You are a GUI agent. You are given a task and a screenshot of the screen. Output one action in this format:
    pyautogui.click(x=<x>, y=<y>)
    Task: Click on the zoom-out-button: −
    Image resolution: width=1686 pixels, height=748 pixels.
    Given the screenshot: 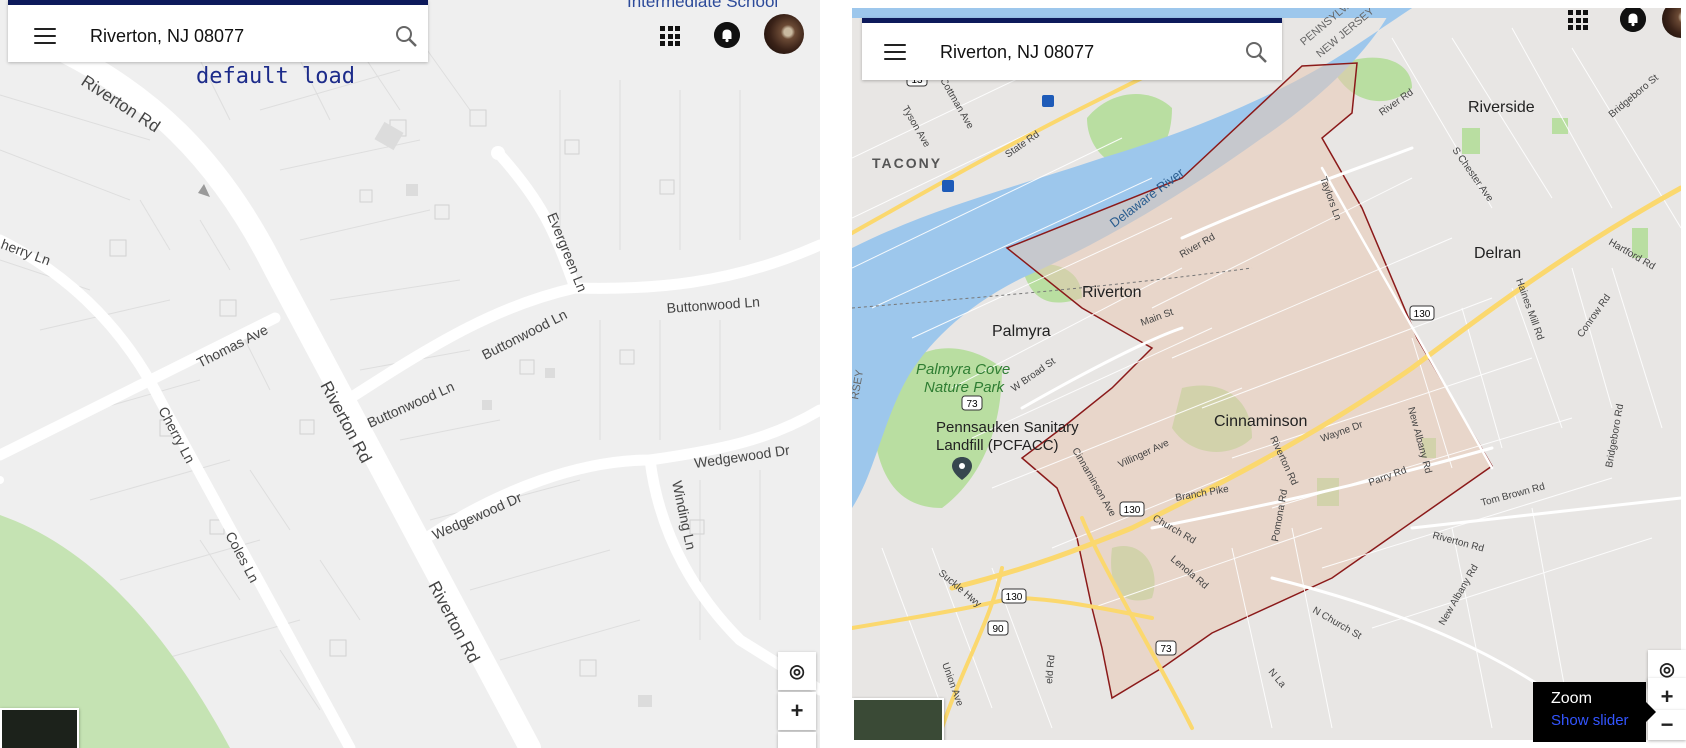 What is the action you would take?
    pyautogui.click(x=797, y=740)
    